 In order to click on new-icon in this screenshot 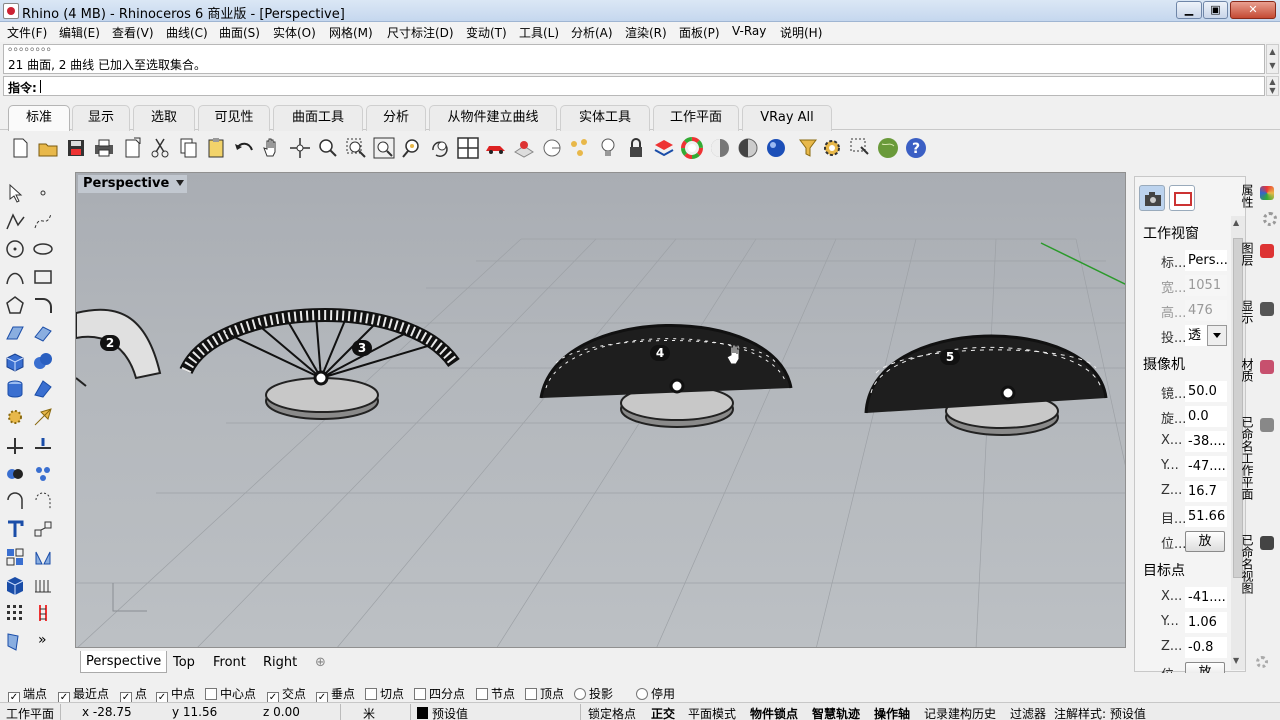, I will do `click(20, 148)`.